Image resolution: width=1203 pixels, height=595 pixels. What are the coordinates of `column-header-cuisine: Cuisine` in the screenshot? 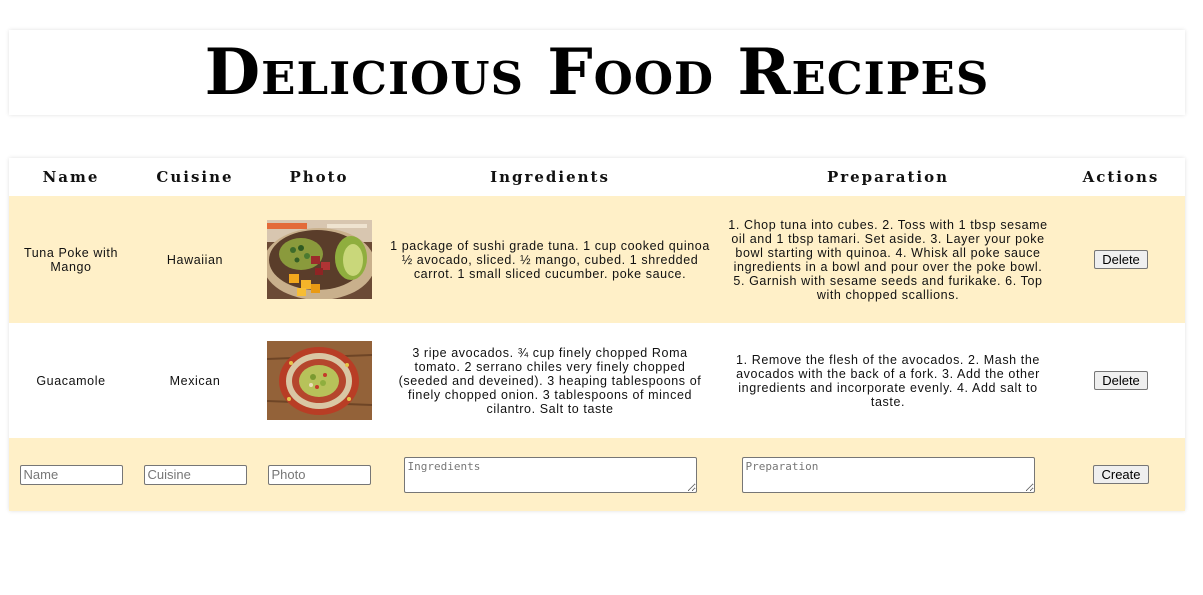 It's located at (195, 177).